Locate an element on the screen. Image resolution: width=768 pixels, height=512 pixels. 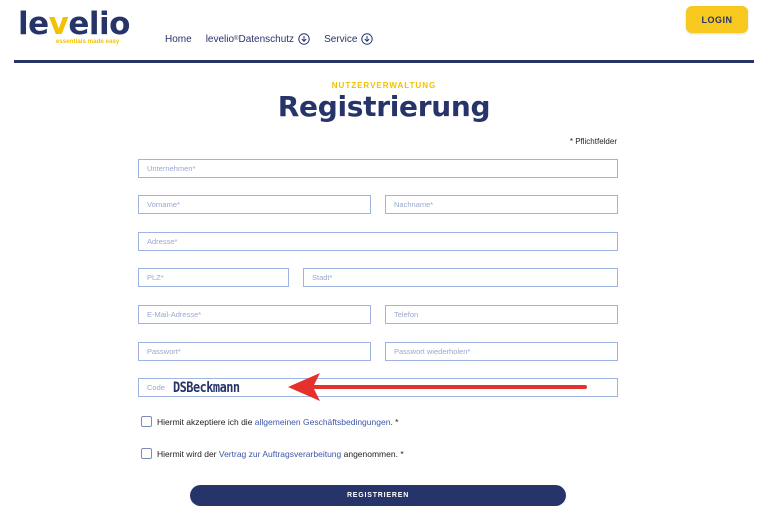
phone-input: Telefon is located at coordinates (501, 314).